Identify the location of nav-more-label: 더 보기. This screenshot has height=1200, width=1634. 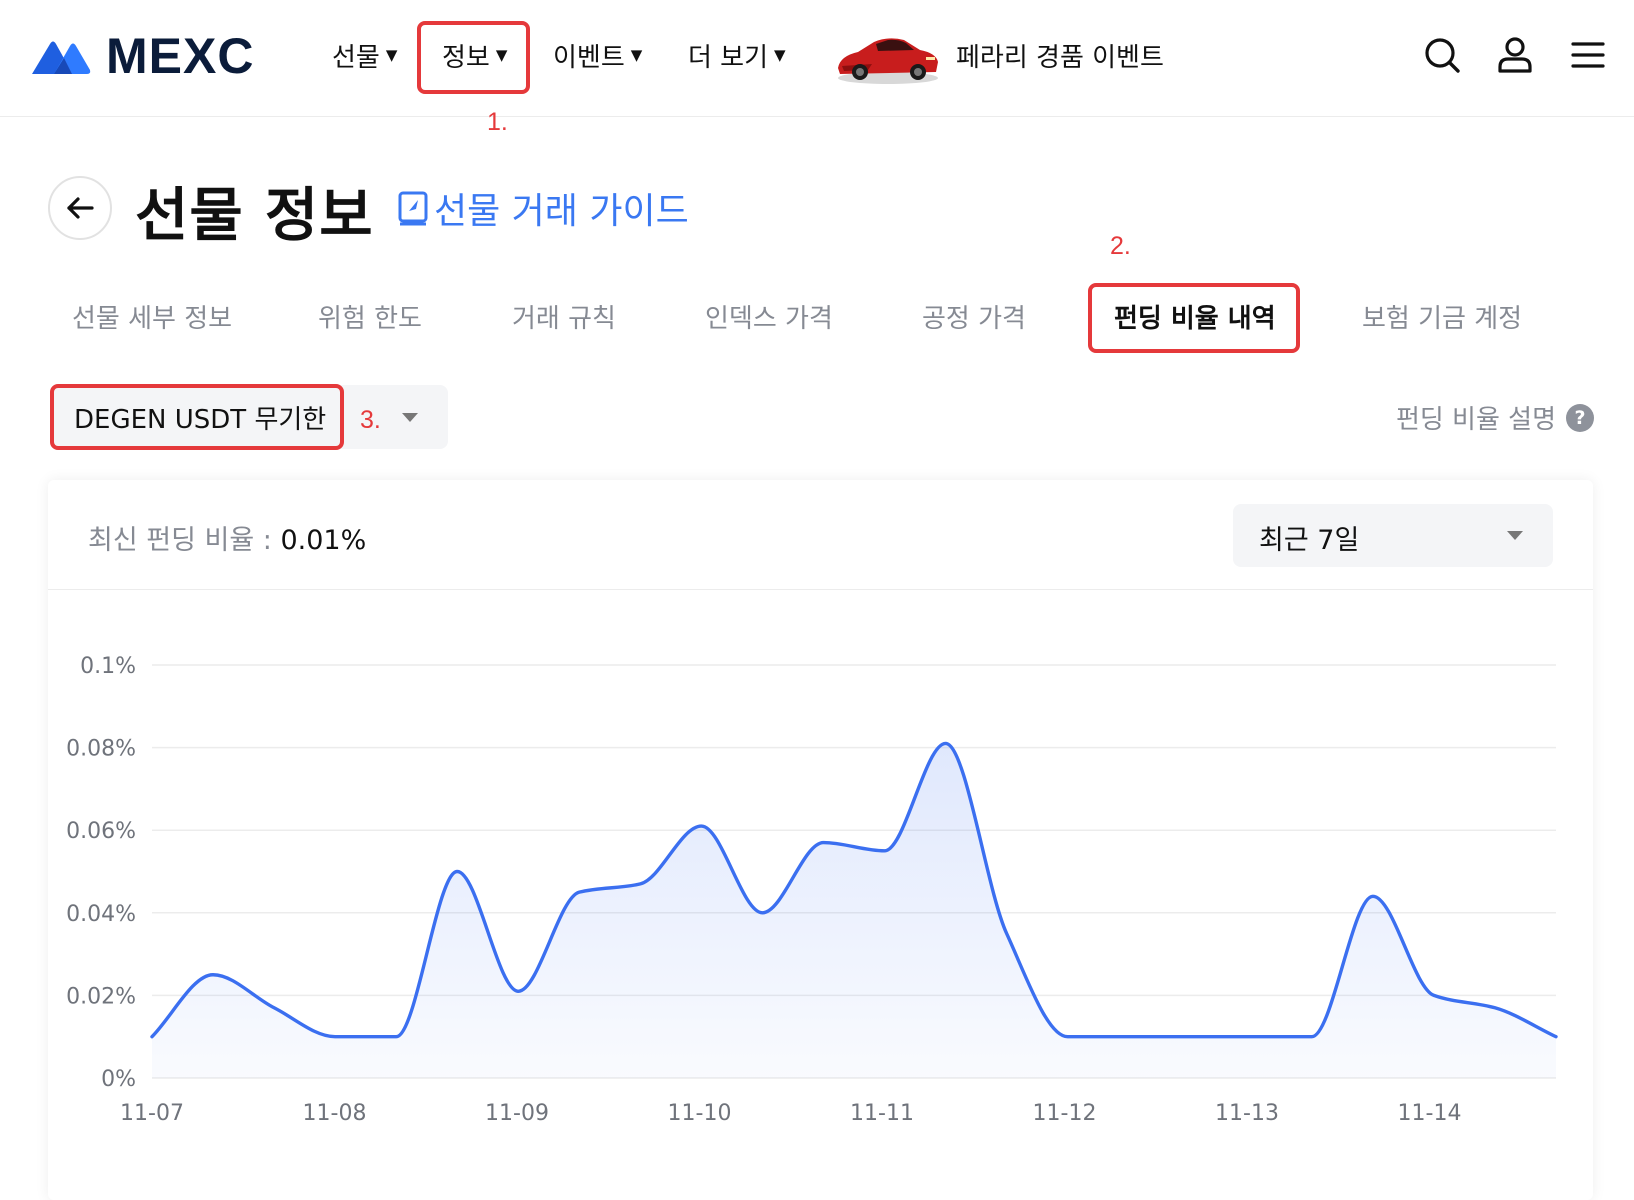
(728, 57).